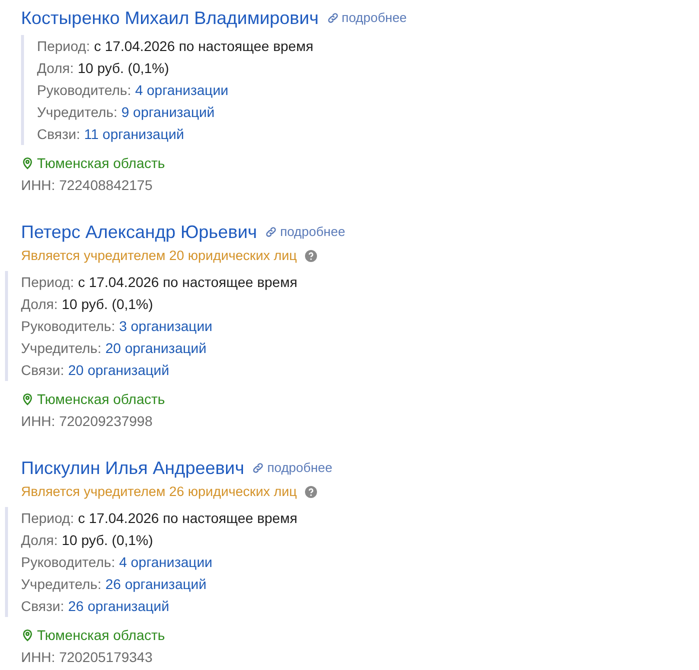  I want to click on organizations-link: 11 организаций, so click(134, 134).